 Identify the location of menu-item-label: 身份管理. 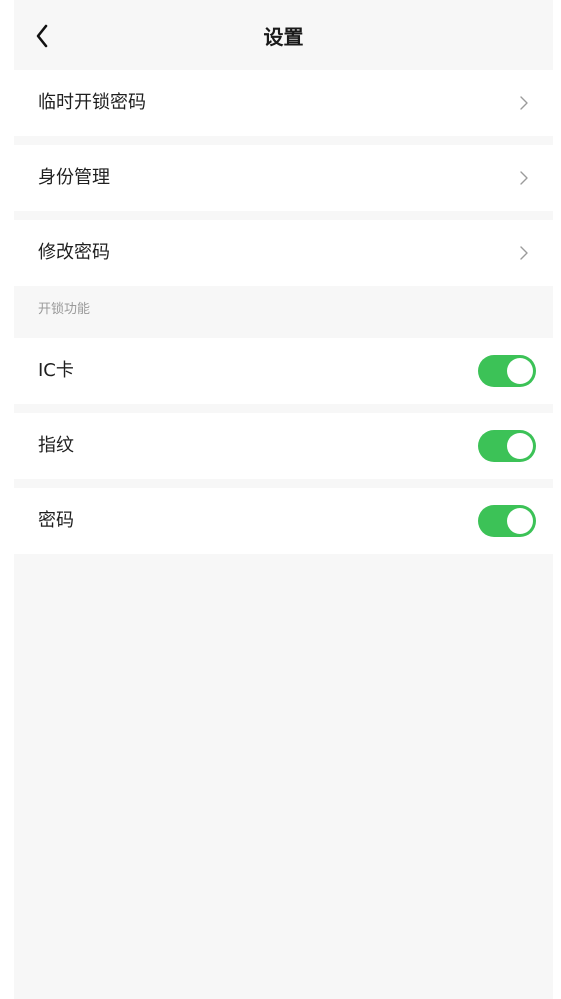
(74, 177).